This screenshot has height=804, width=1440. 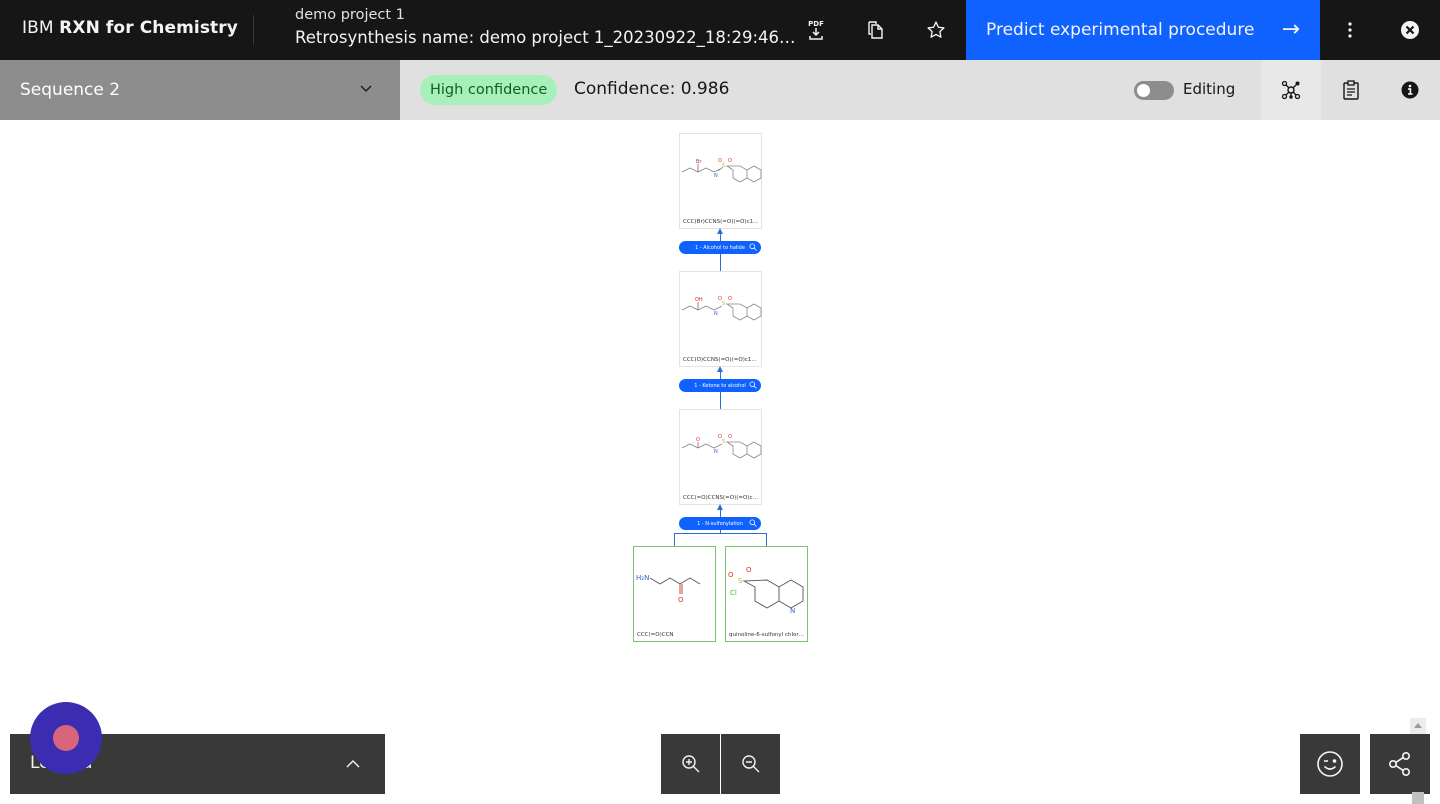 What do you see at coordinates (1418, 726) in the screenshot?
I see `scrollbar-up-arrow` at bounding box center [1418, 726].